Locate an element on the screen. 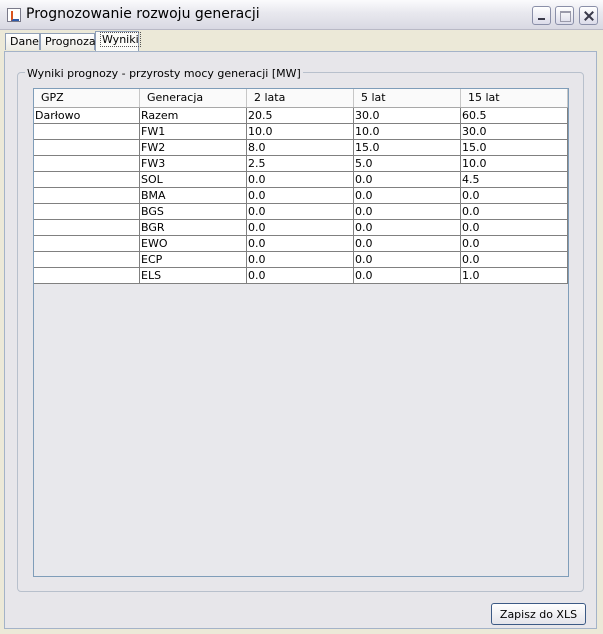  table-row: BGR 0.0 0.0 0.0 is located at coordinates (301, 228).